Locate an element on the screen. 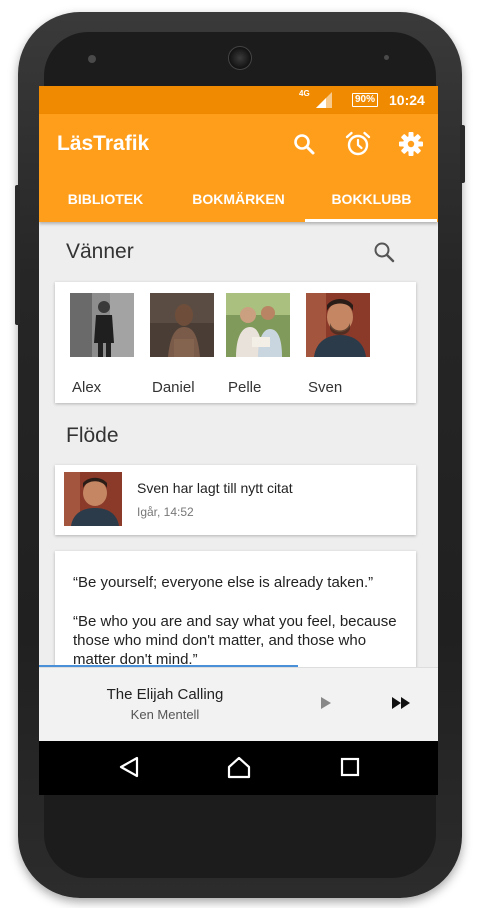 The height and width of the screenshot is (908, 480). feed-item-time: Igår, 14:52 is located at coordinates (165, 512).